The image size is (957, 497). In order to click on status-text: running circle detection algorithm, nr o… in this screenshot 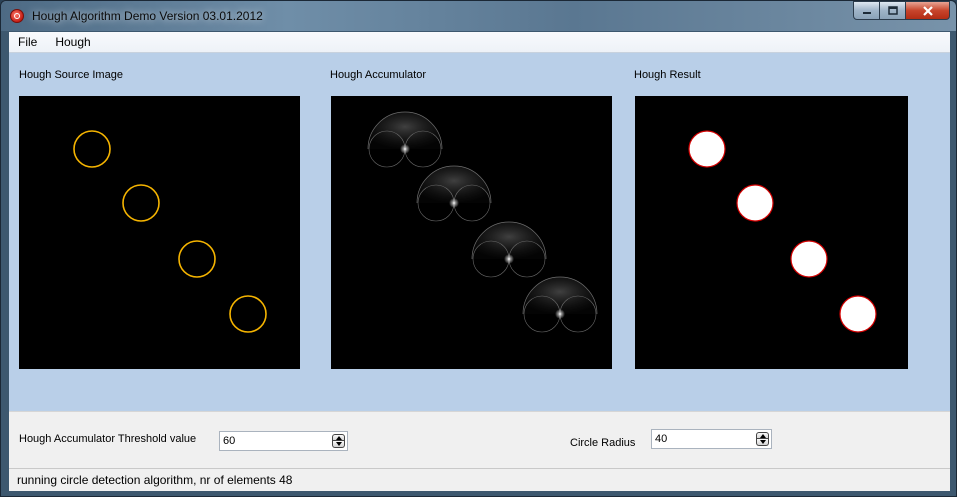, I will do `click(155, 480)`.